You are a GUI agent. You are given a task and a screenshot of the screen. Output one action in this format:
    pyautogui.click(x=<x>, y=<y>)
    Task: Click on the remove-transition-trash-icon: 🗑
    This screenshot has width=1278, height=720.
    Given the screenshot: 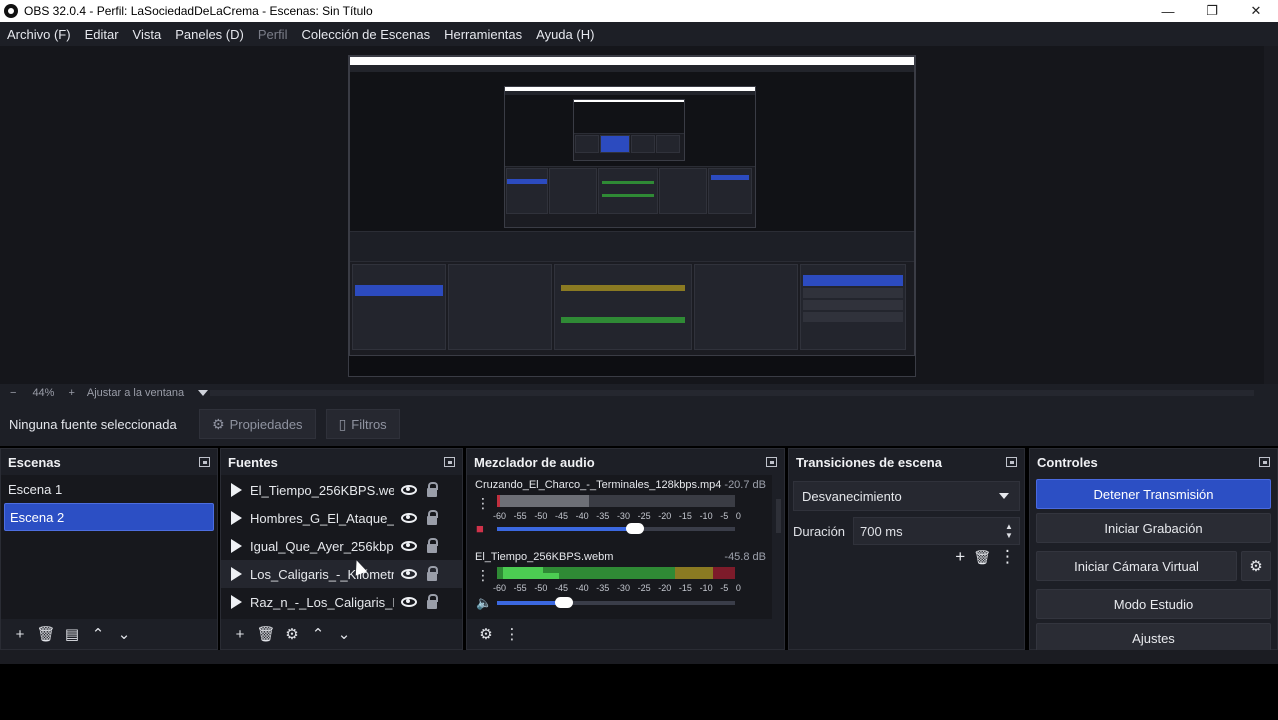 What is the action you would take?
    pyautogui.click(x=982, y=557)
    